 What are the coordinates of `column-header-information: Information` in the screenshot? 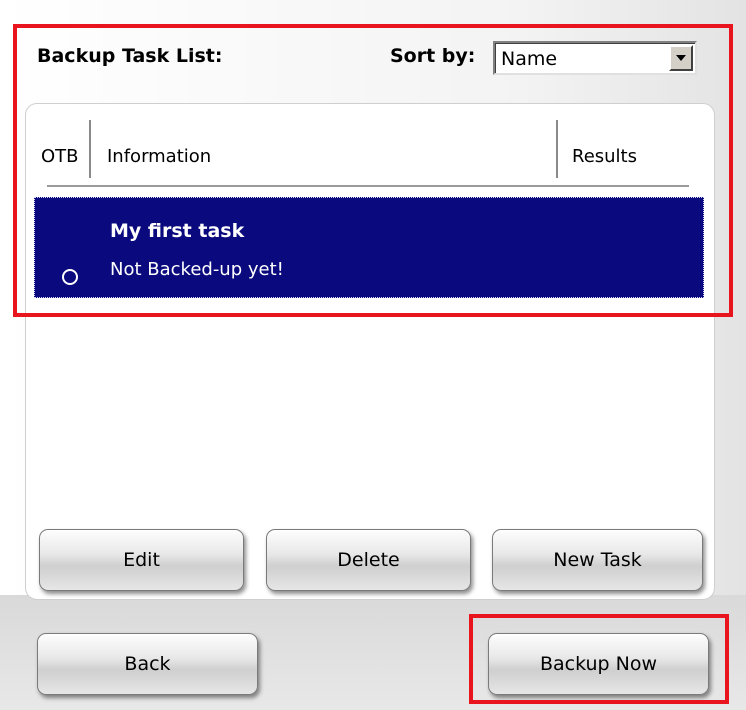 It's located at (159, 156).